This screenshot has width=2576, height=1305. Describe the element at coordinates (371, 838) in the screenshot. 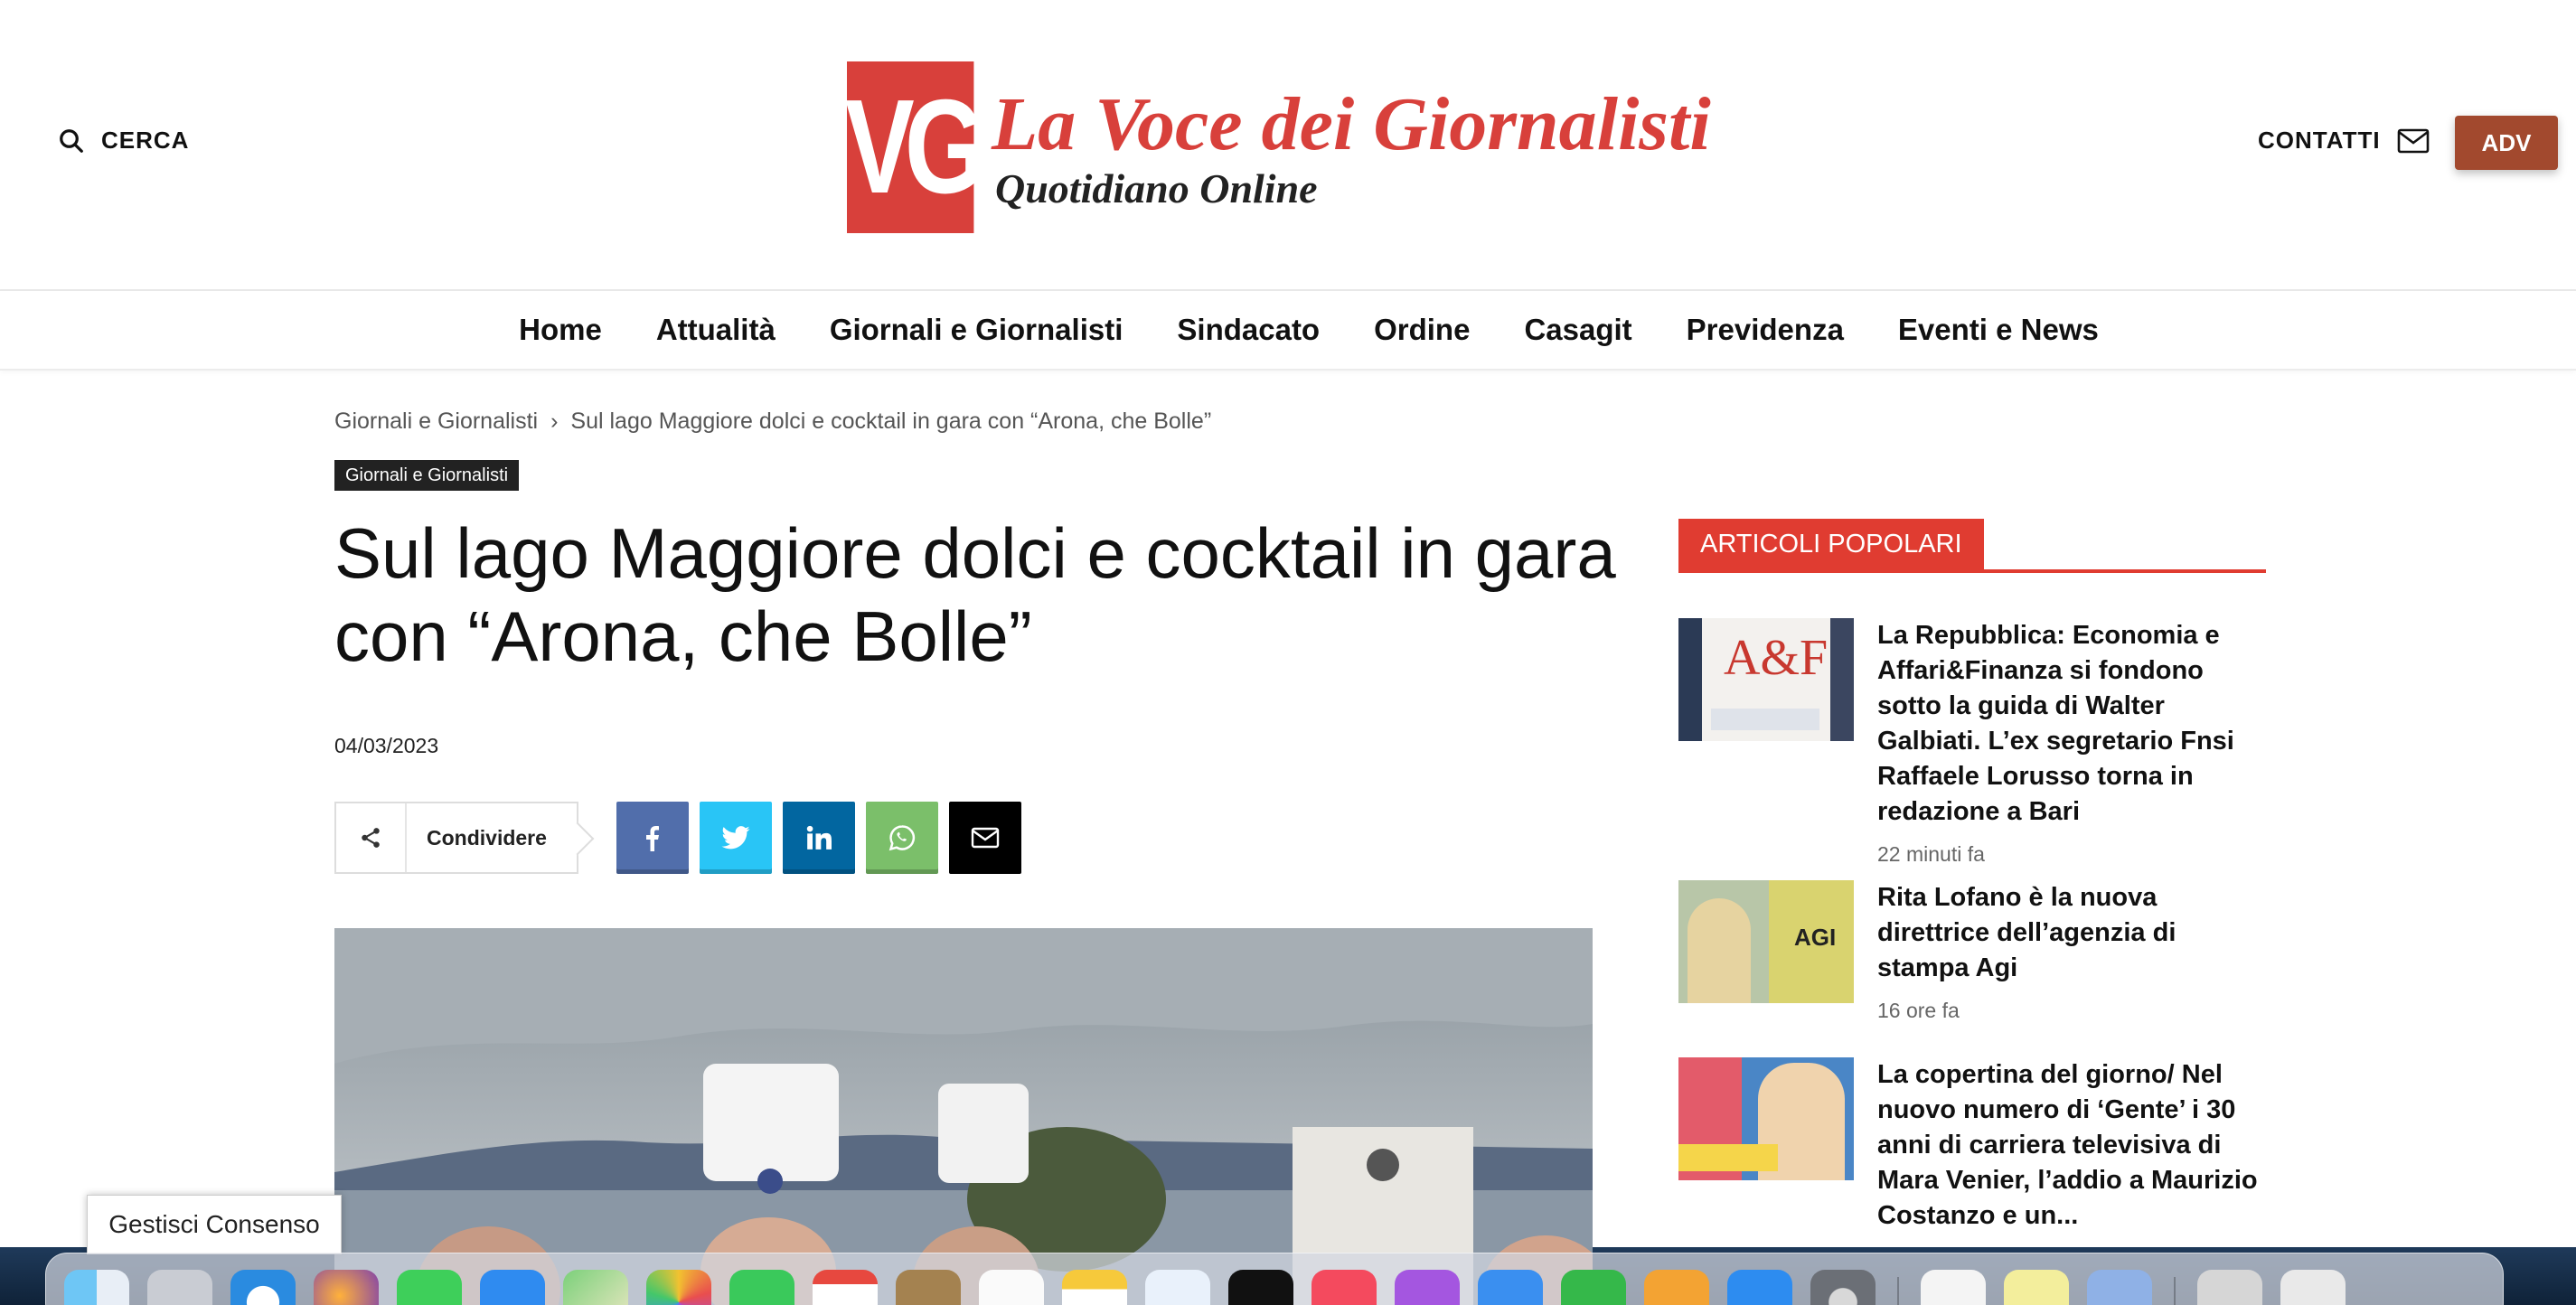

I see `share-icon` at that location.